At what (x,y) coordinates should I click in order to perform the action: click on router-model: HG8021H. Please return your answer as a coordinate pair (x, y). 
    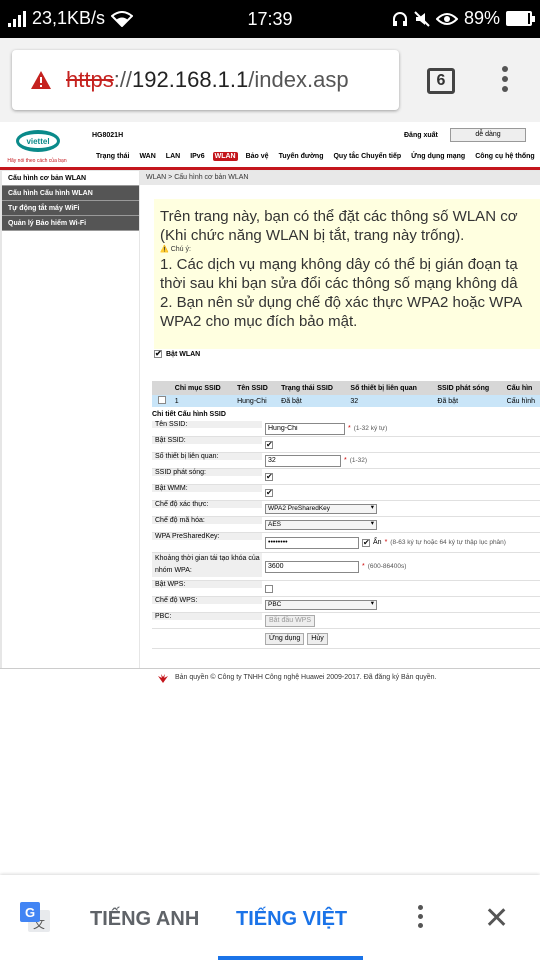
    Looking at the image, I should click on (108, 135).